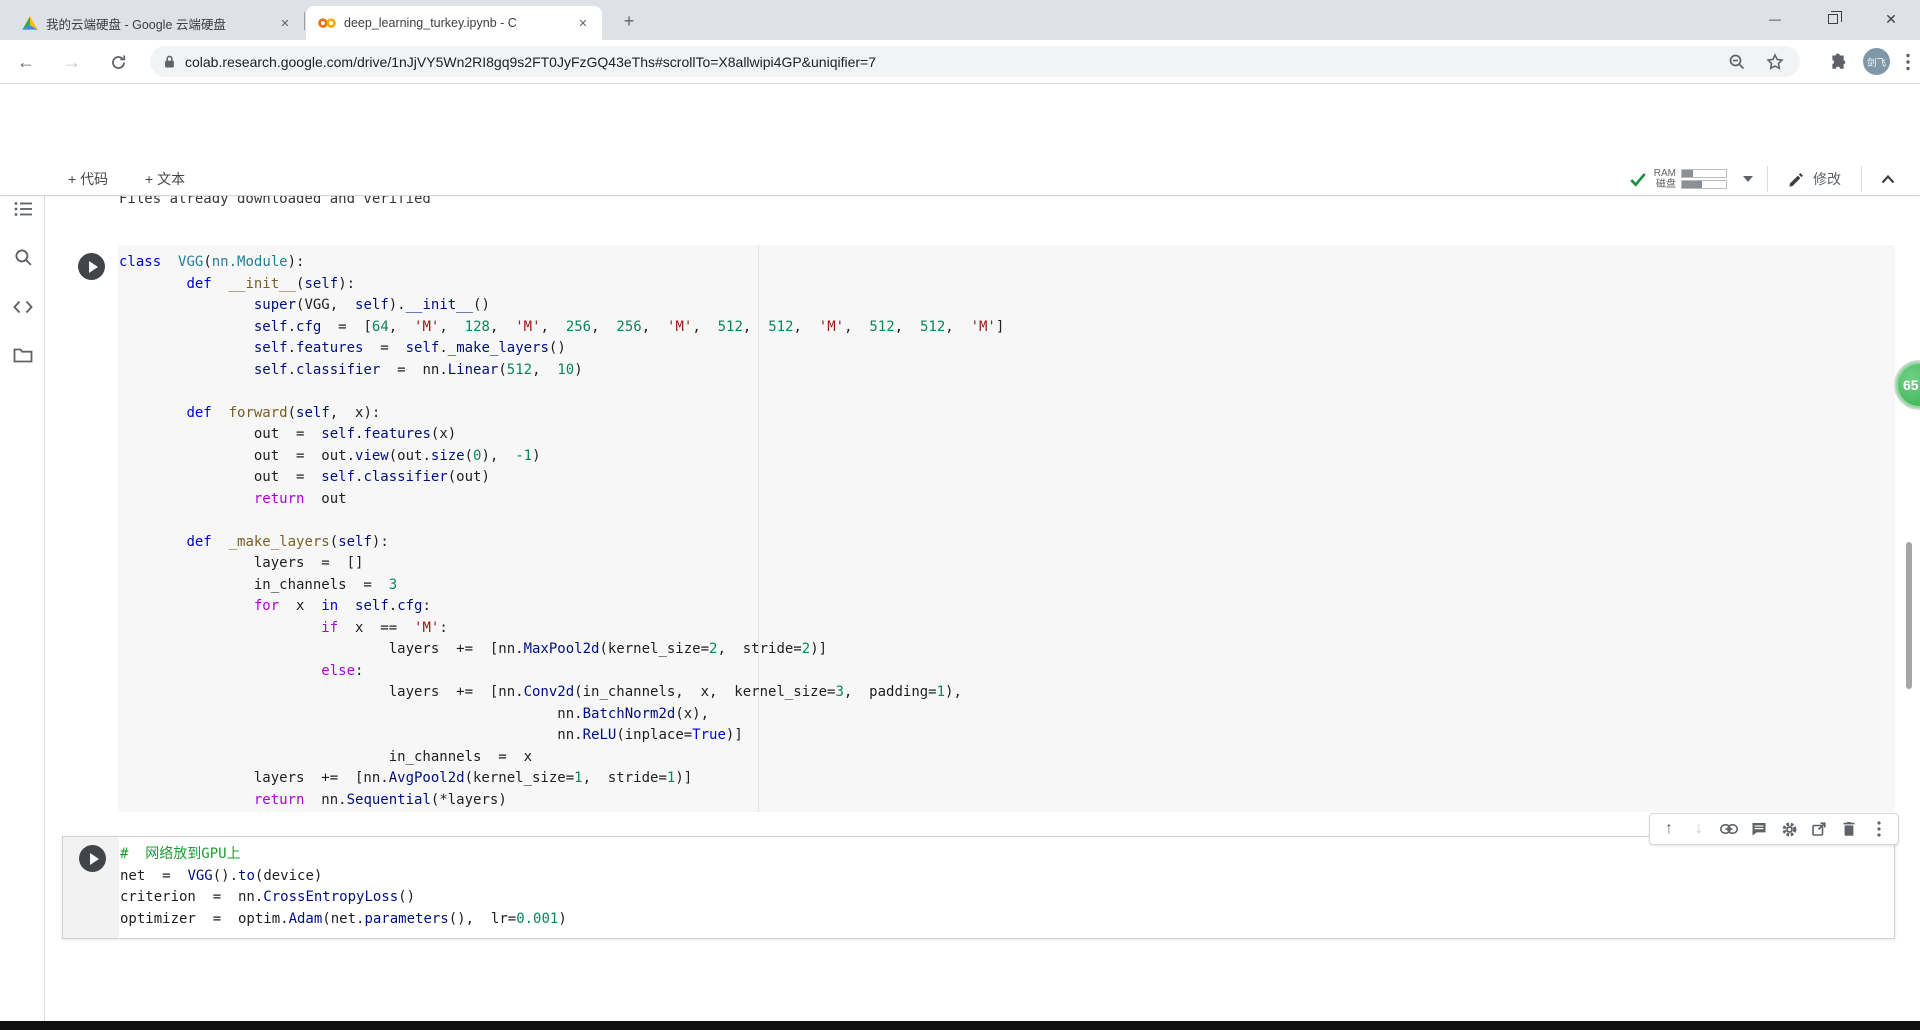 The height and width of the screenshot is (1030, 1920). Describe the element at coordinates (1664, 173) in the screenshot. I see `ram-label: RAM` at that location.